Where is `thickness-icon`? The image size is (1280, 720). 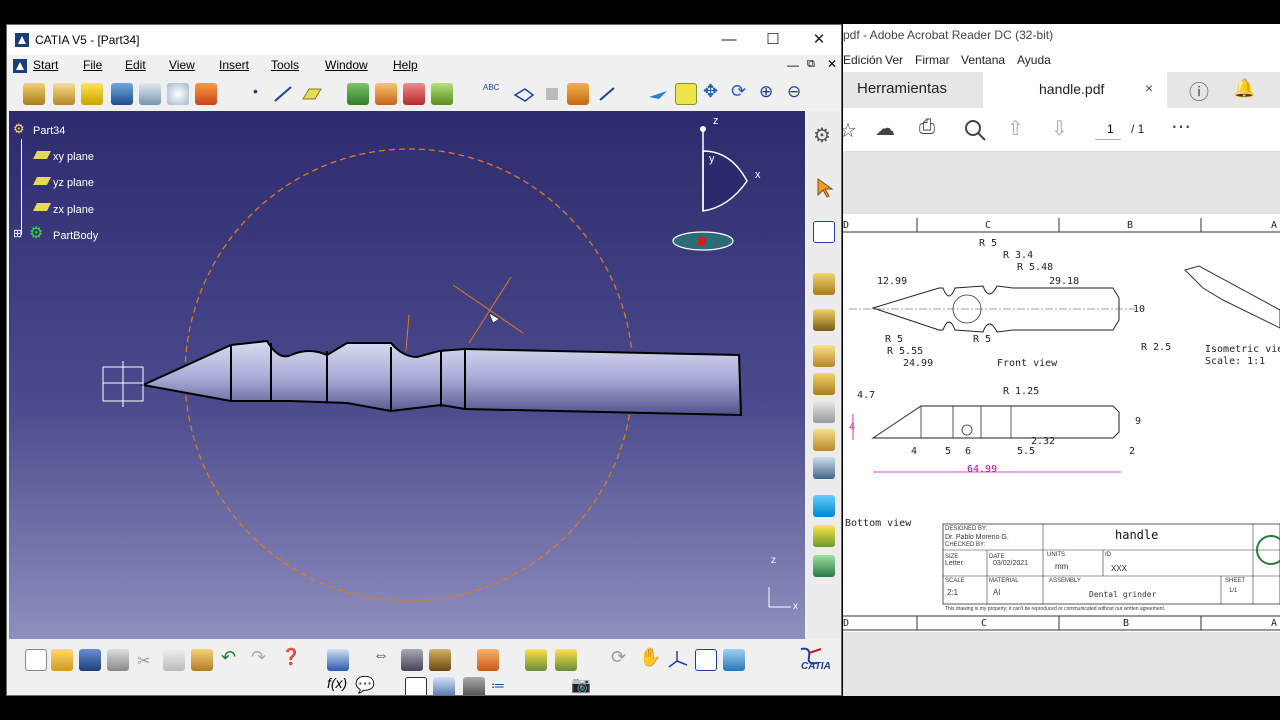 thickness-icon is located at coordinates (824, 468).